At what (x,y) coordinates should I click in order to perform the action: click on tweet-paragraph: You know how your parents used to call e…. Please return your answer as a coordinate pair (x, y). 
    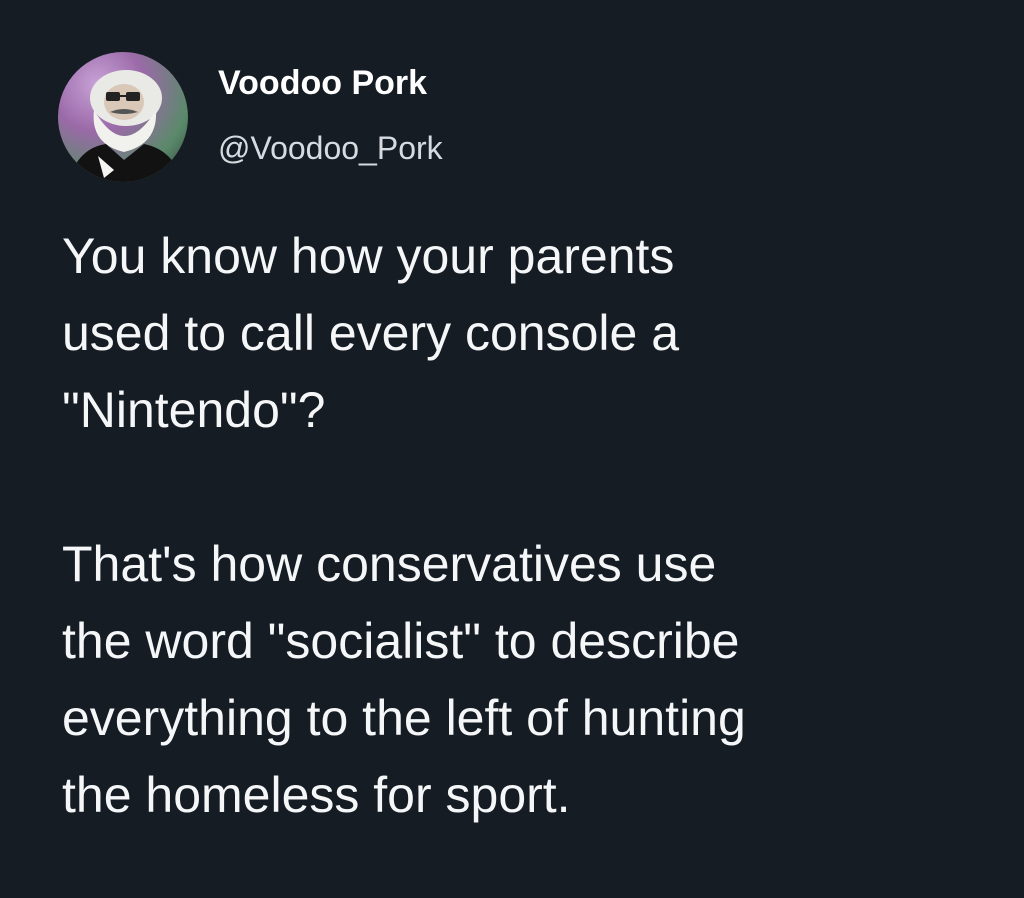
    Looking at the image, I should click on (371, 333).